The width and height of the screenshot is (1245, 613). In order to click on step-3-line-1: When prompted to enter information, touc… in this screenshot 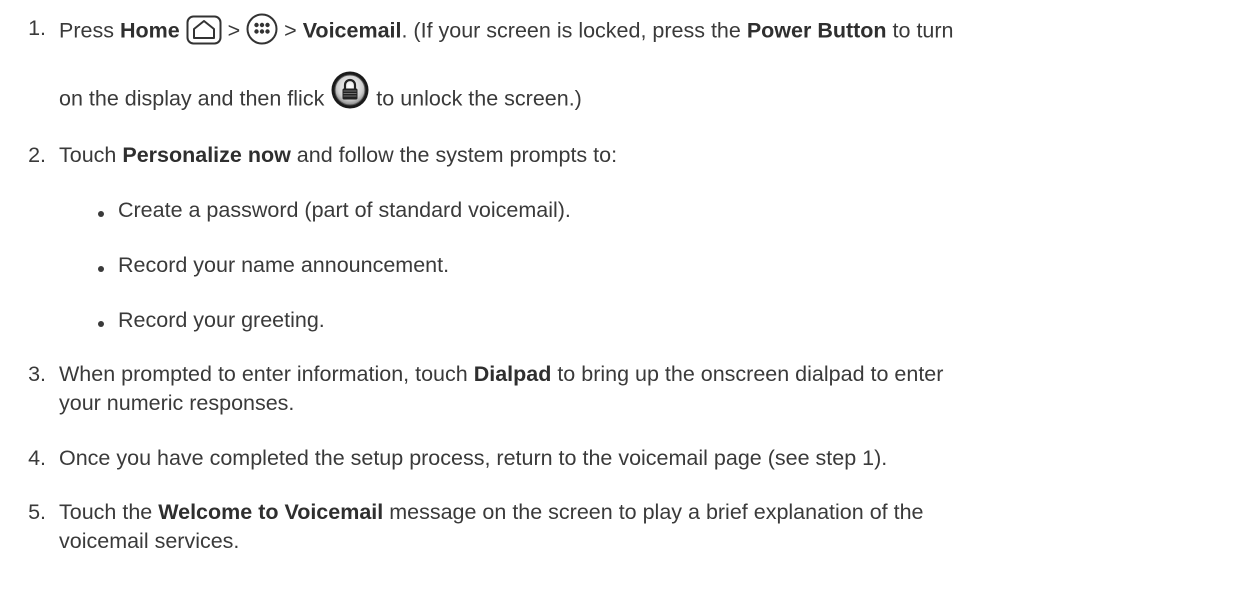, I will do `click(501, 374)`.